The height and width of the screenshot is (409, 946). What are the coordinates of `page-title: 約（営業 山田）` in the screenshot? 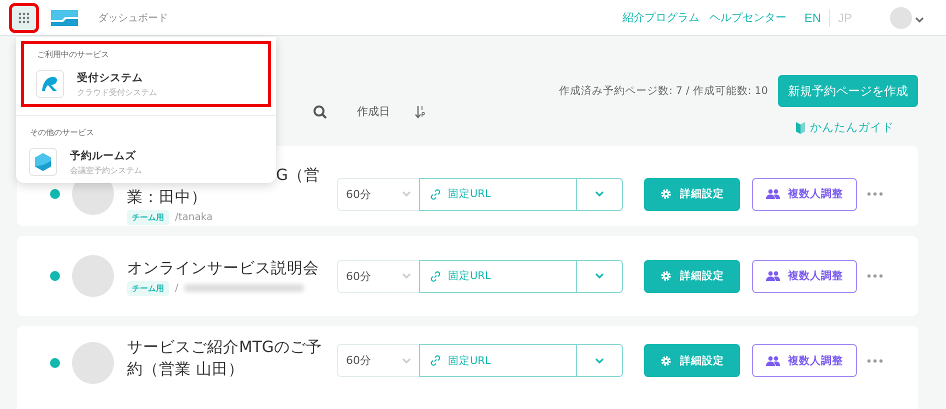 It's located at (185, 369).